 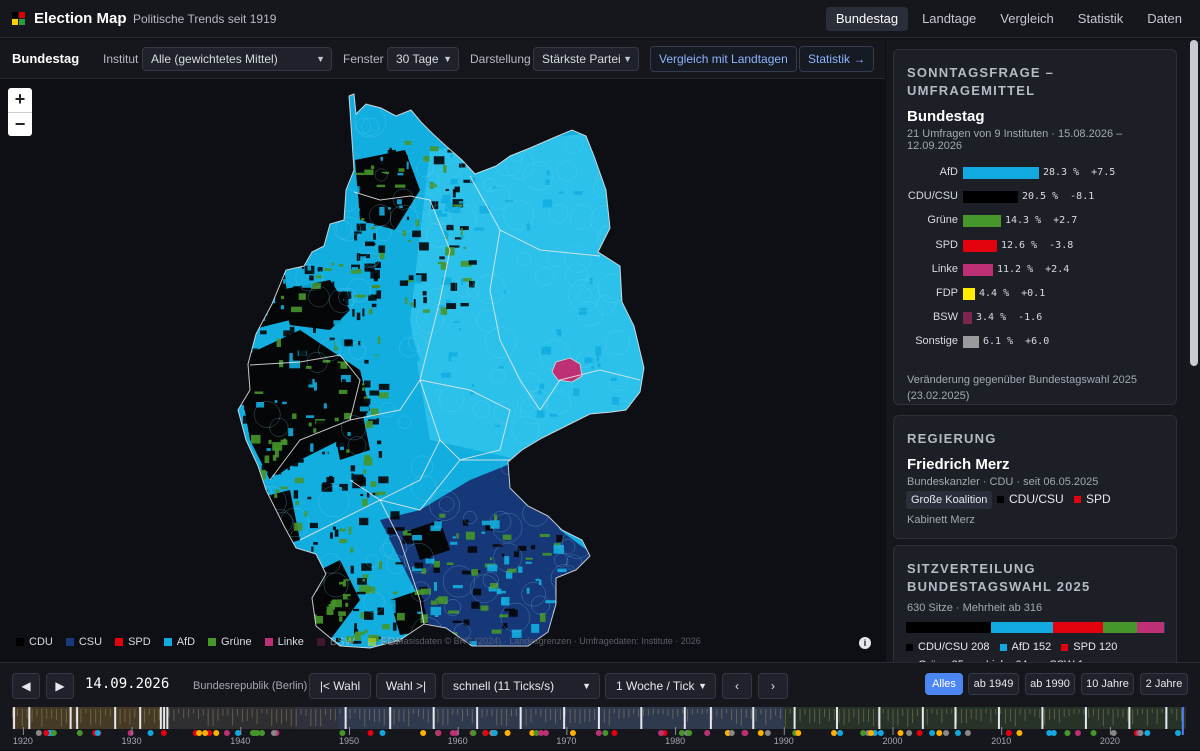 What do you see at coordinates (60, 686) in the screenshot?
I see `play-button: ▶` at bounding box center [60, 686].